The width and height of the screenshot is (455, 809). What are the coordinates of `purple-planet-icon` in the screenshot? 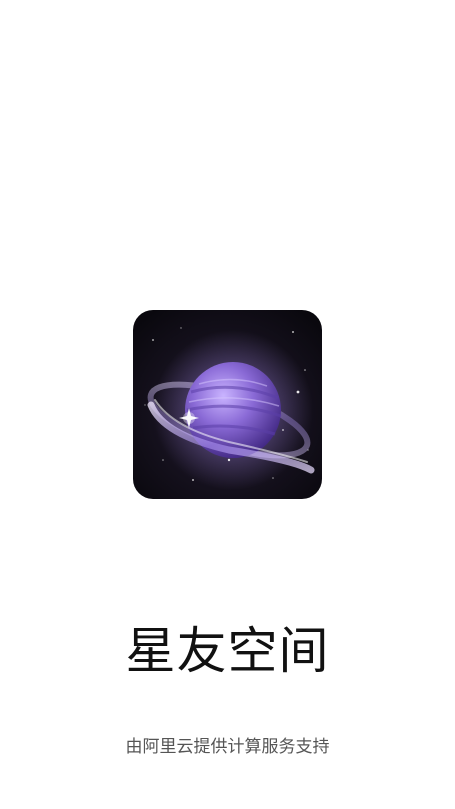 It's located at (227, 404).